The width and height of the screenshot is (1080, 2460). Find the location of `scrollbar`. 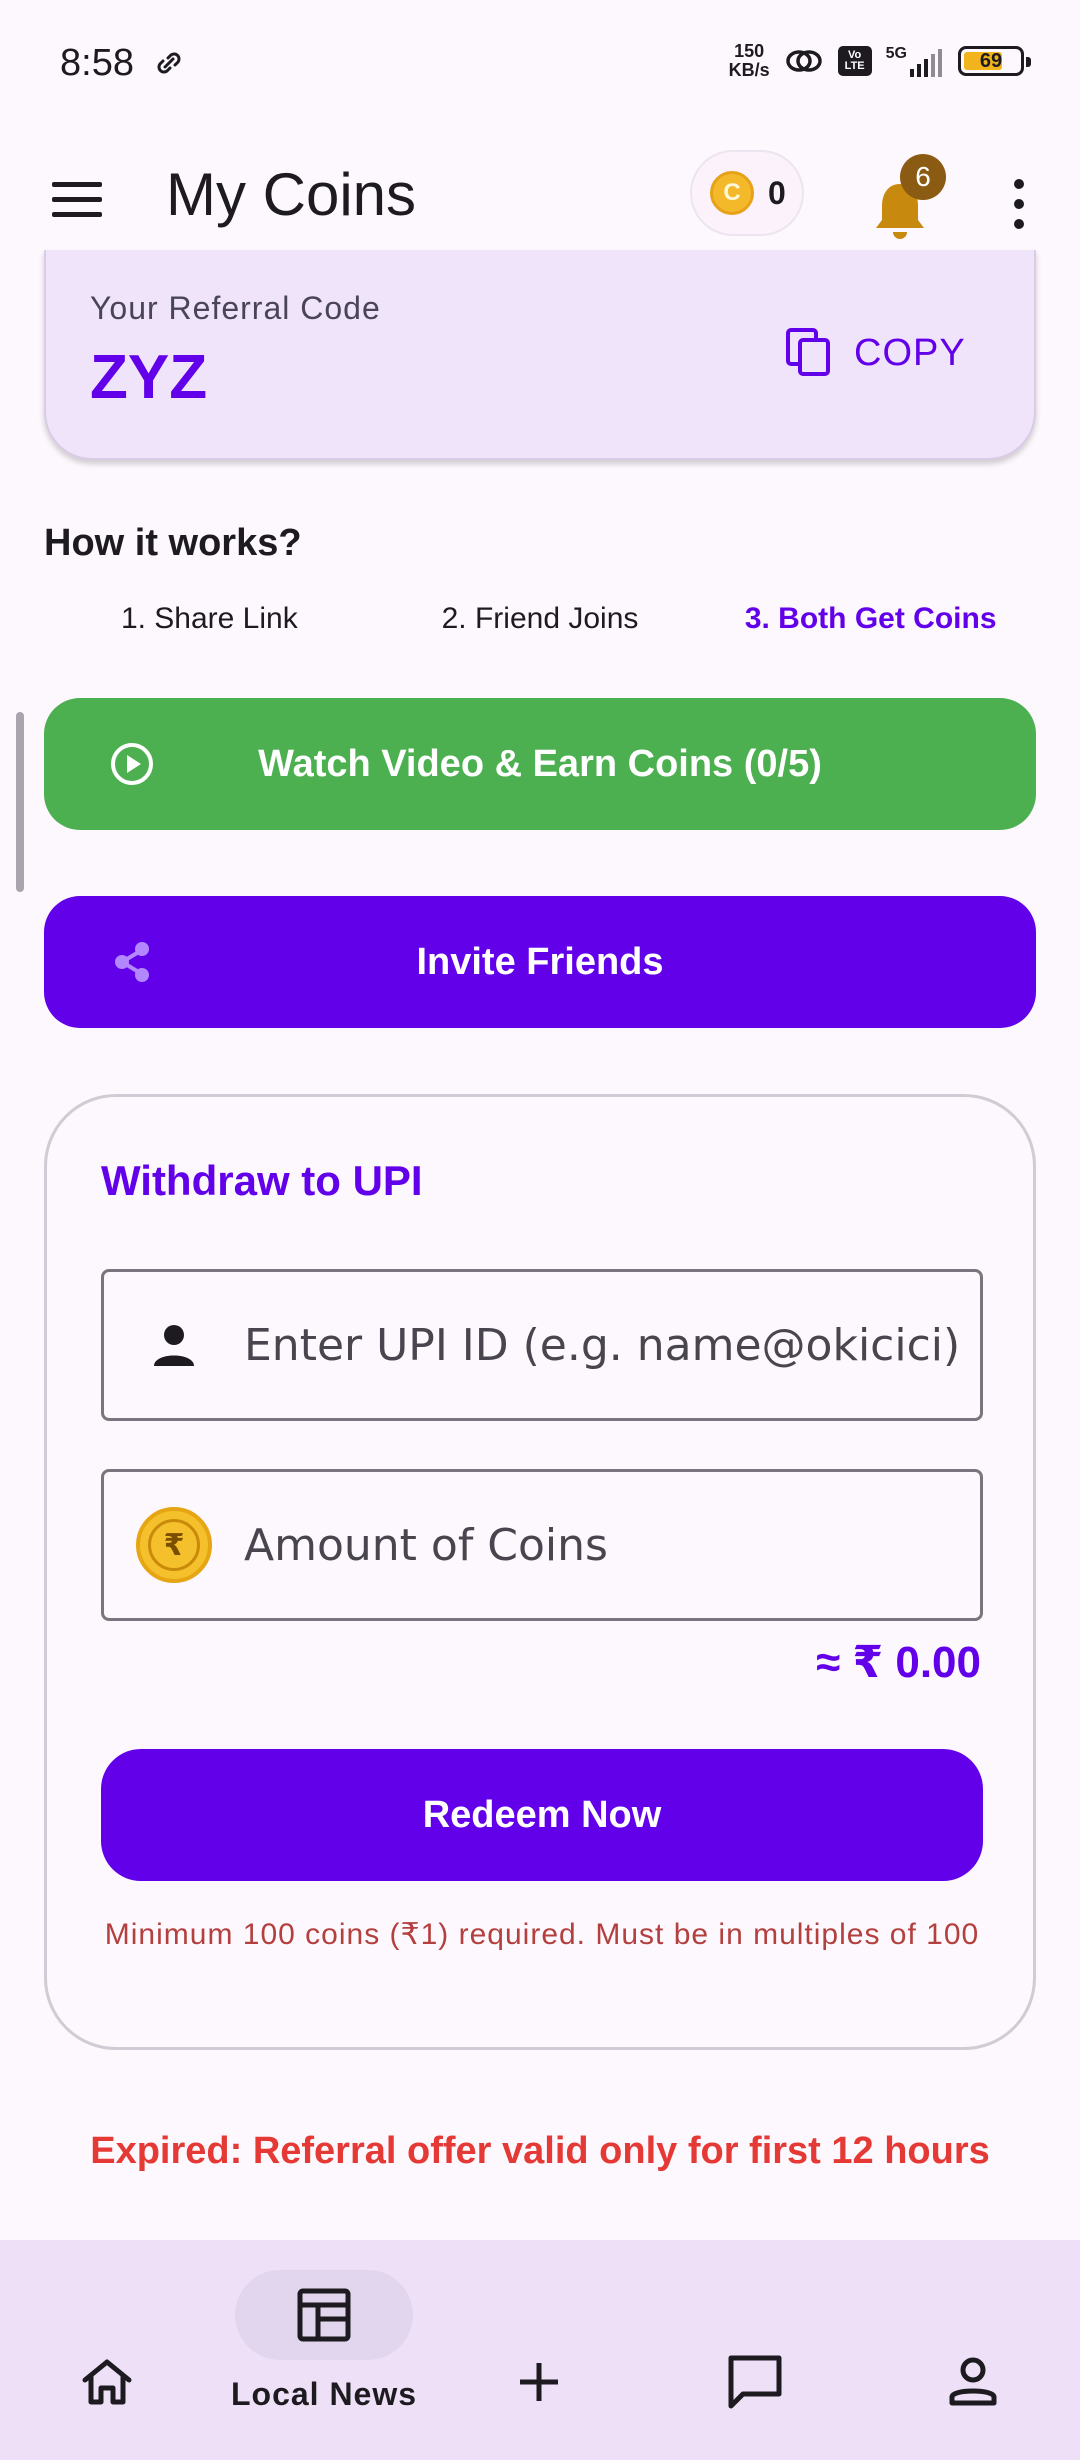

scrollbar is located at coordinates (20, 802).